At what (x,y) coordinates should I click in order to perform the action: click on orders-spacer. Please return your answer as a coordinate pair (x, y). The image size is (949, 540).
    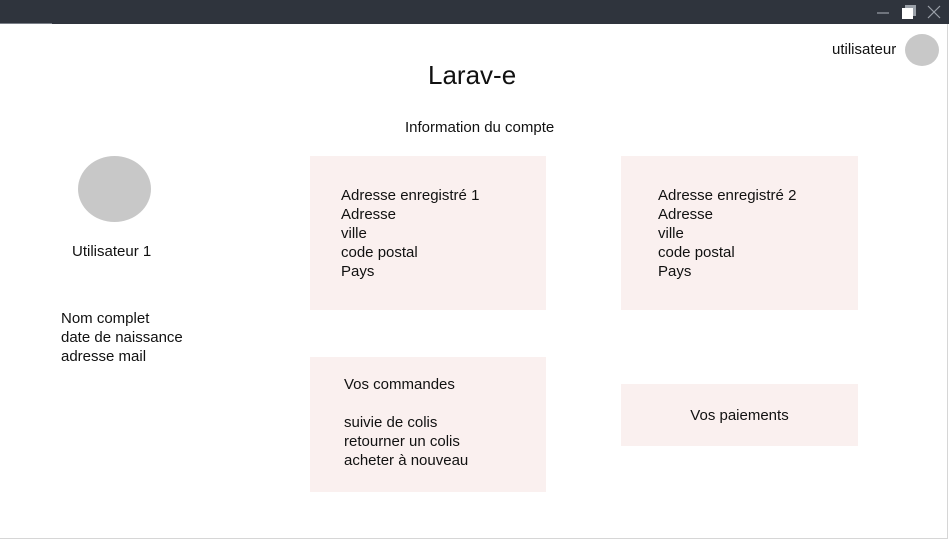
    Looking at the image, I should click on (445, 403).